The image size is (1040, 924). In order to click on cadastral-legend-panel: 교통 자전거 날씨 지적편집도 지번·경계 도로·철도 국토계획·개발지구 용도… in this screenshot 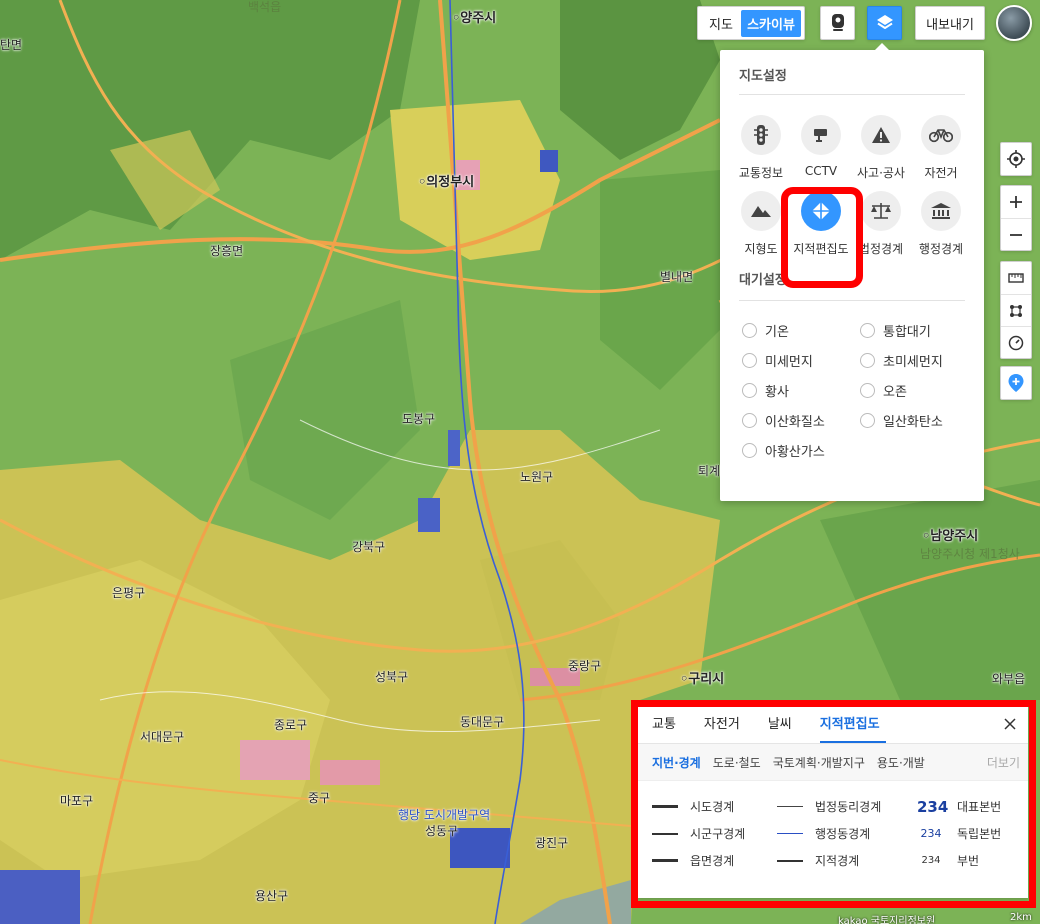, I will do `click(833, 802)`.